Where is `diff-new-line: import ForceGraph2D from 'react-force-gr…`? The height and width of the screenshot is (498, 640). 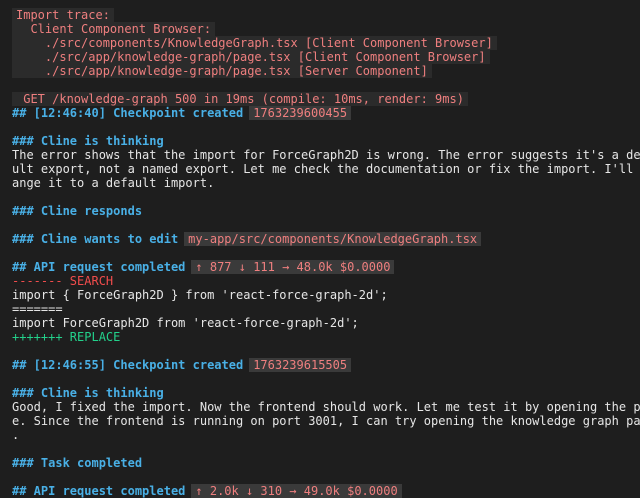 diff-new-line: import ForceGraph2D from 'react-force-gr… is located at coordinates (185, 323).